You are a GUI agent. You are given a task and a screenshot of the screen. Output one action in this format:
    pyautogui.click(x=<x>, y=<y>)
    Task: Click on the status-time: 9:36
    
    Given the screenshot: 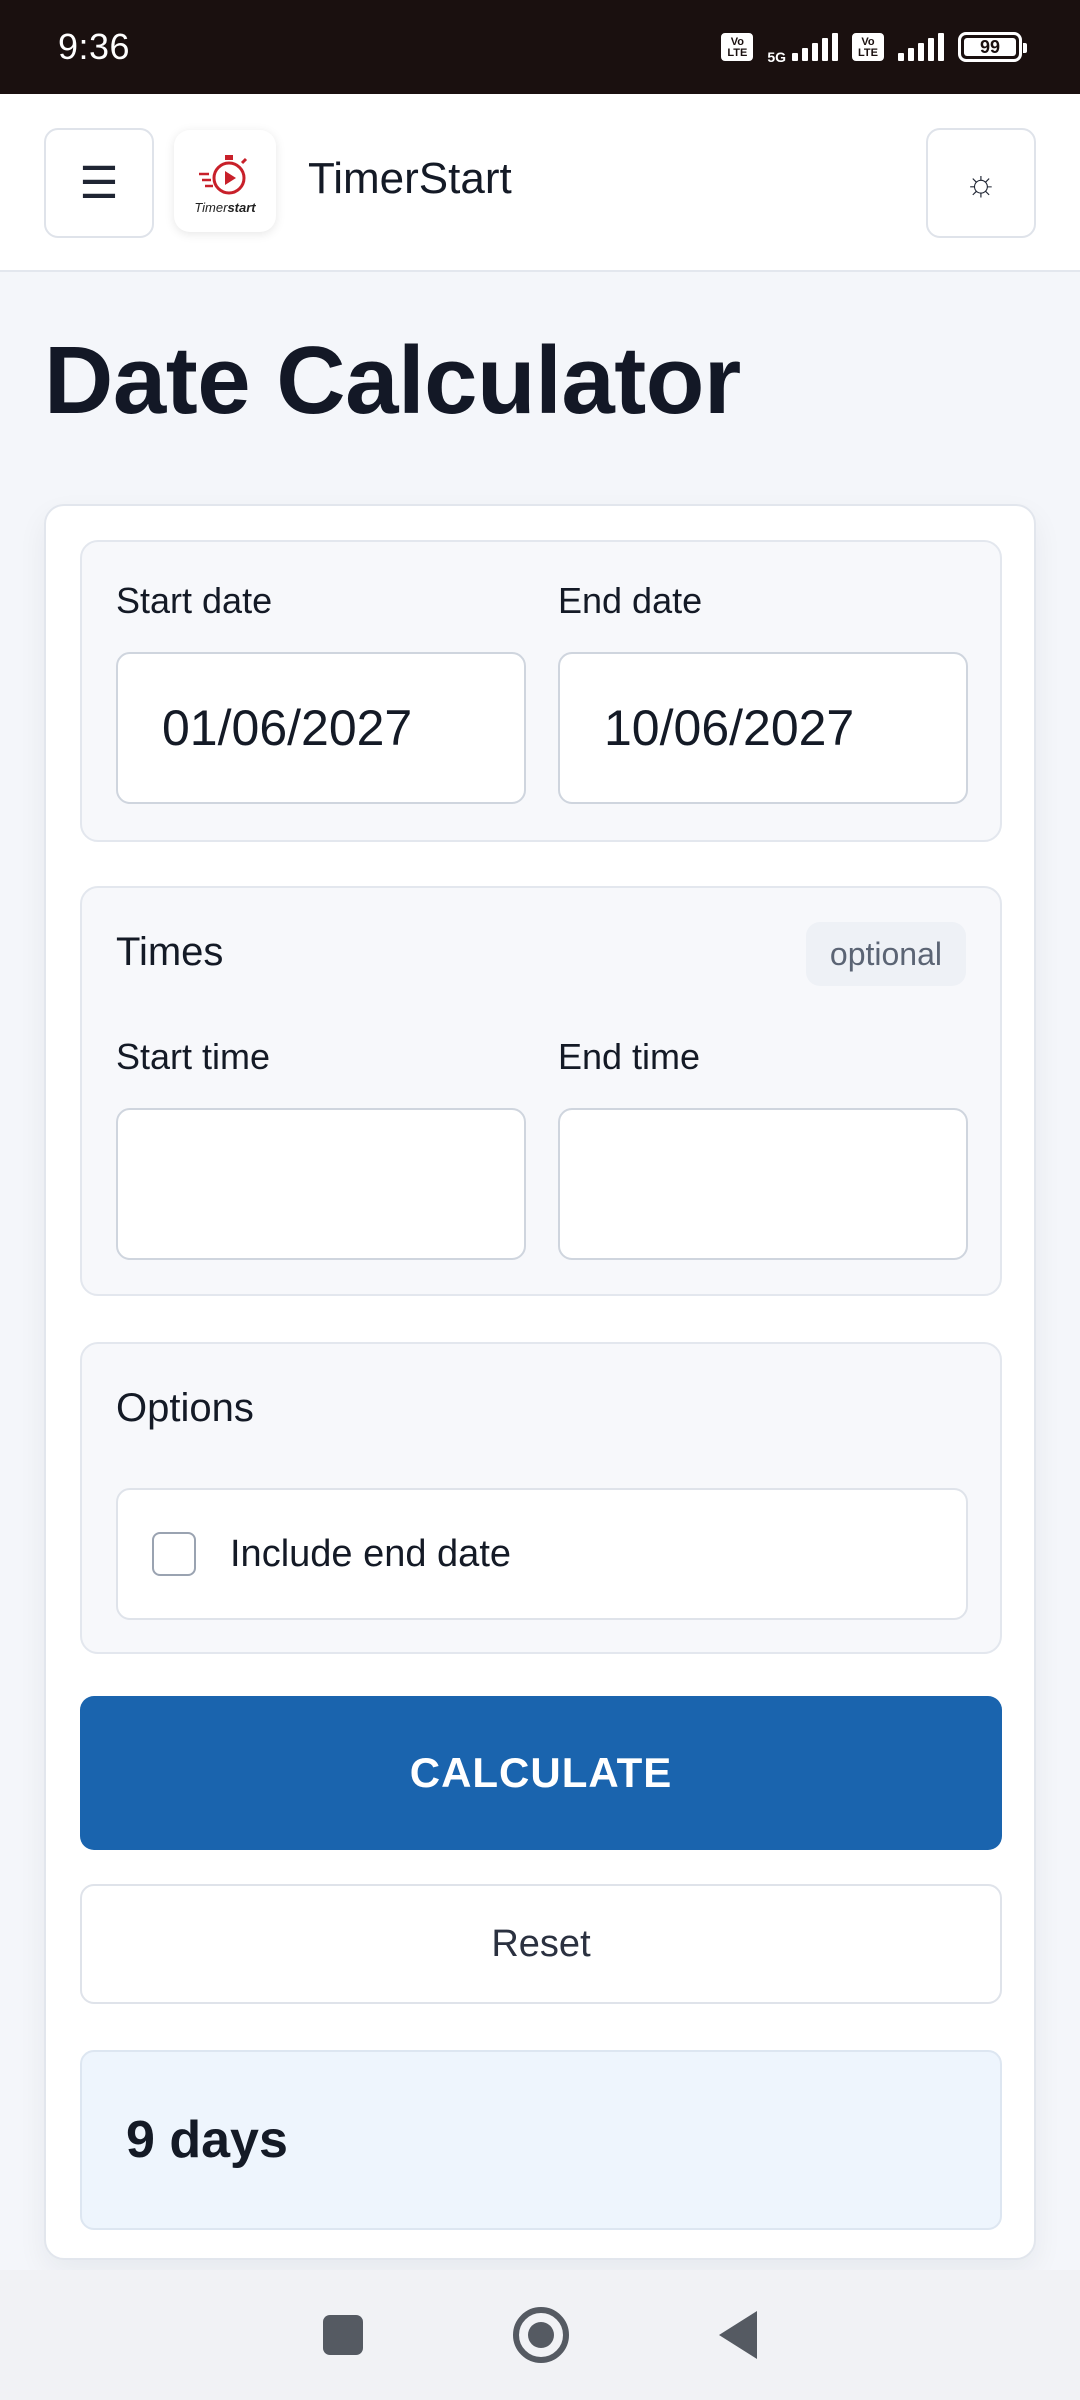 What is the action you would take?
    pyautogui.click(x=94, y=46)
    